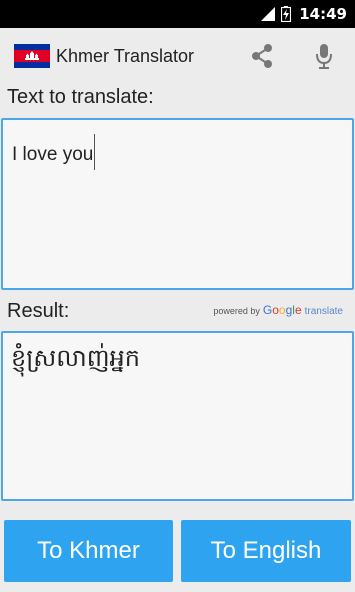  What do you see at coordinates (266, 551) in the screenshot?
I see `to-english-button: To English` at bounding box center [266, 551].